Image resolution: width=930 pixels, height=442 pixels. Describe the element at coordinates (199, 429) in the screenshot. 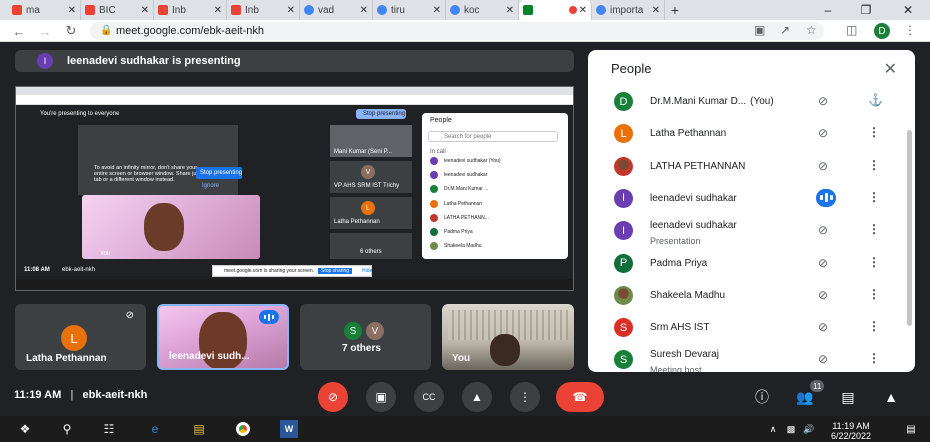

I see `file-explorer-icon: ▤` at that location.